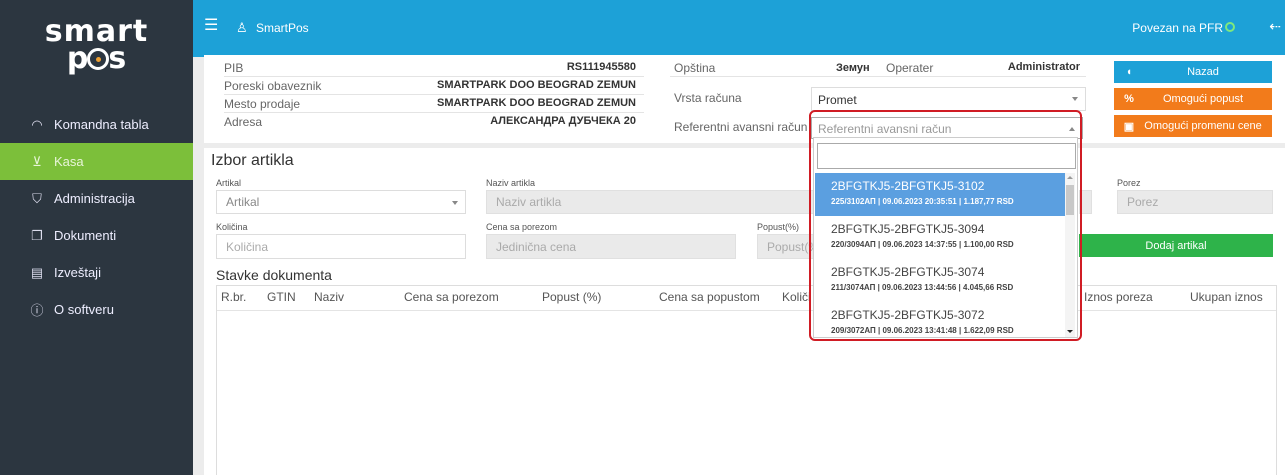 The width and height of the screenshot is (1285, 475). What do you see at coordinates (281, 297) in the screenshot?
I see `column-header: GTIN` at bounding box center [281, 297].